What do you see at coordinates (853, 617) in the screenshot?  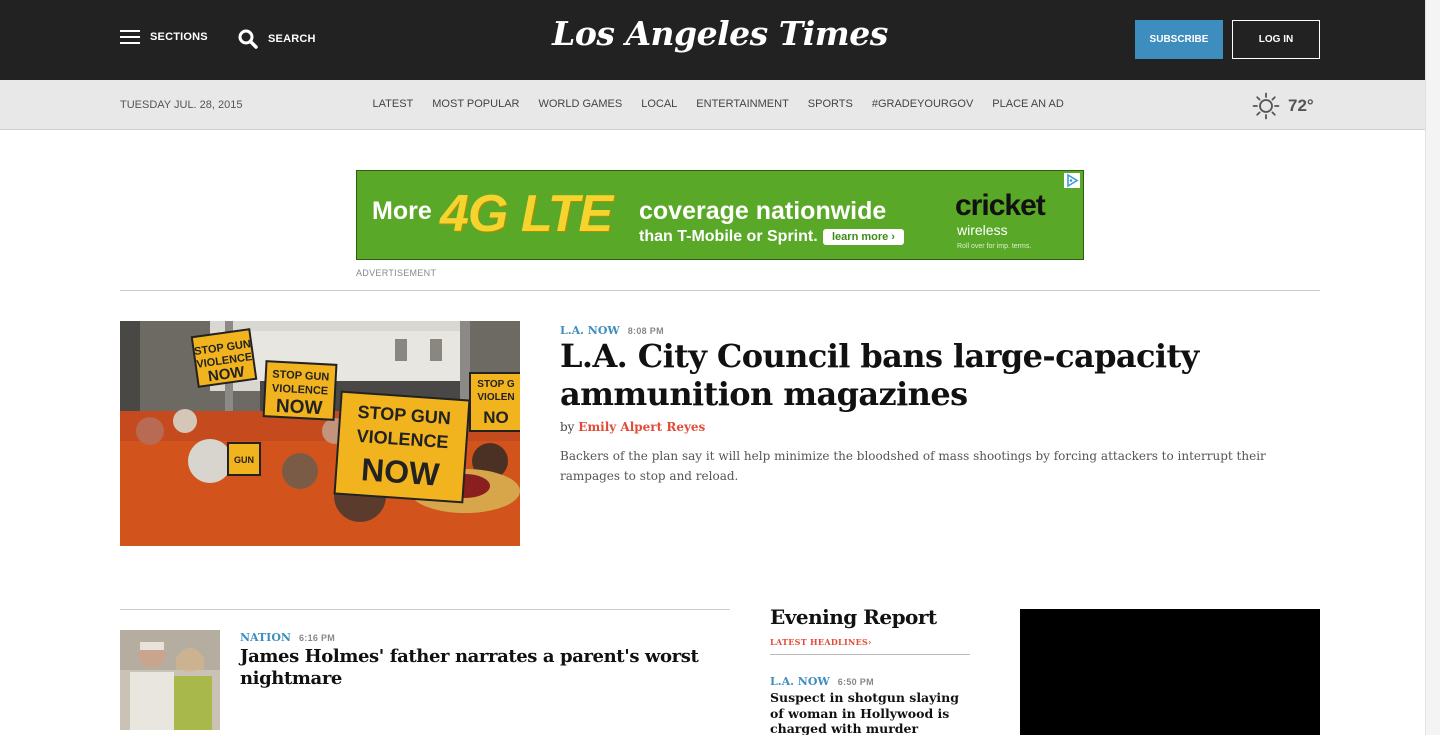 I see `evening-report-title: Evening Report` at bounding box center [853, 617].